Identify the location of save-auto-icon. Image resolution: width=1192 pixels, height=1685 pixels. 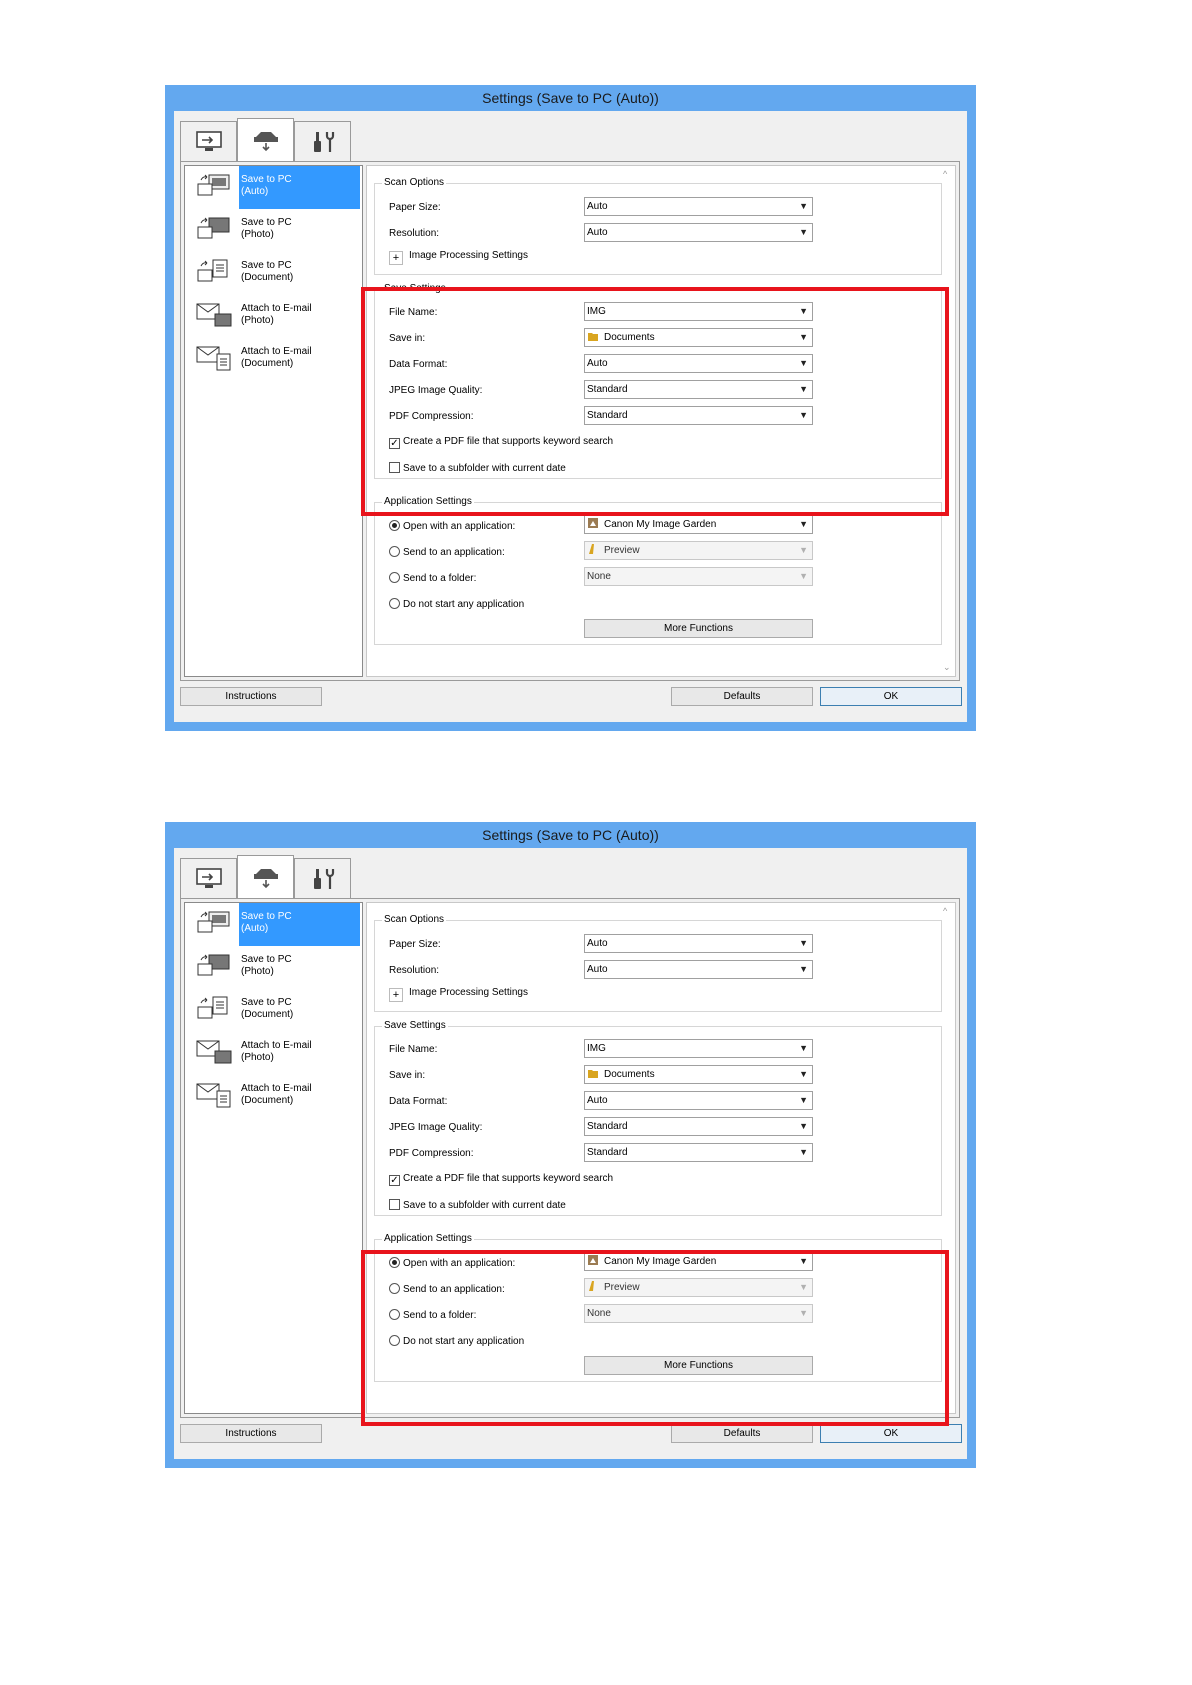
(213, 922).